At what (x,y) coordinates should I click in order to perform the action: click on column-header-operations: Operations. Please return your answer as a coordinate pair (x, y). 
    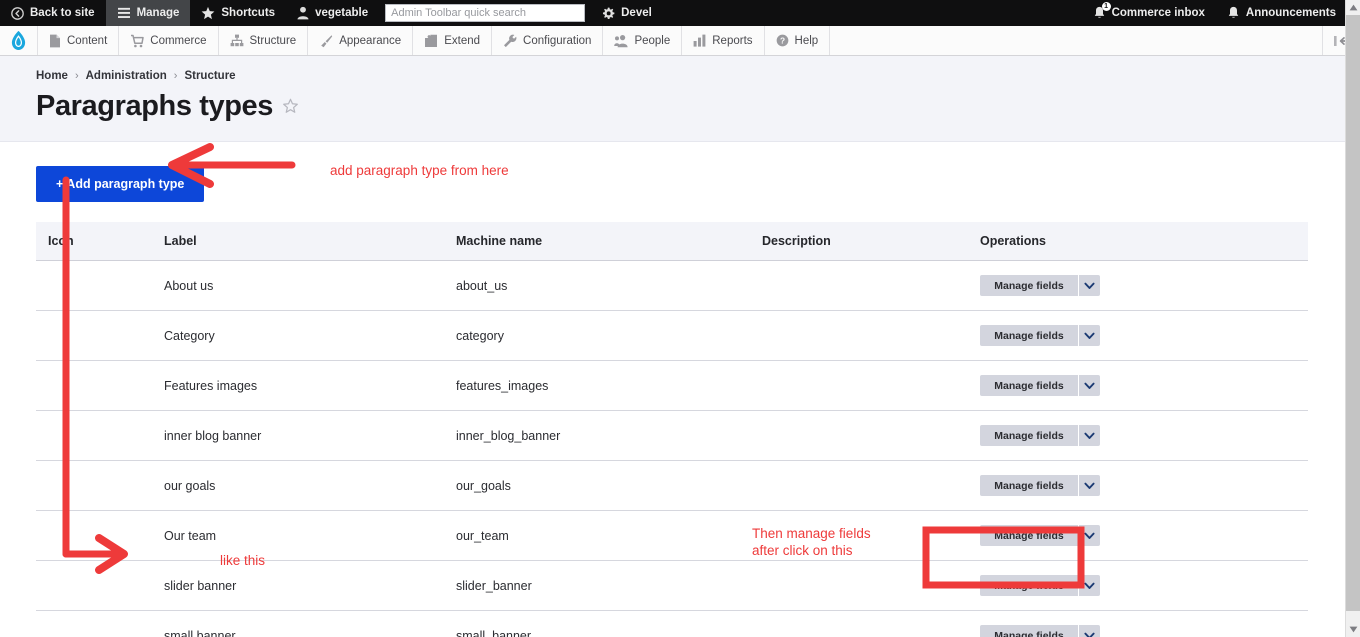
    Looking at the image, I should click on (1144, 241).